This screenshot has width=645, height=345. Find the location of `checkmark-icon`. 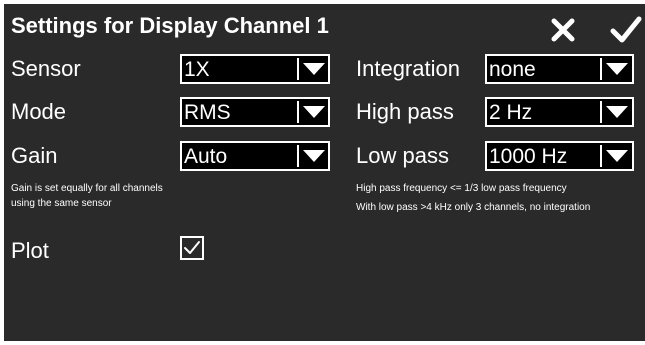

checkmark-icon is located at coordinates (192, 247).